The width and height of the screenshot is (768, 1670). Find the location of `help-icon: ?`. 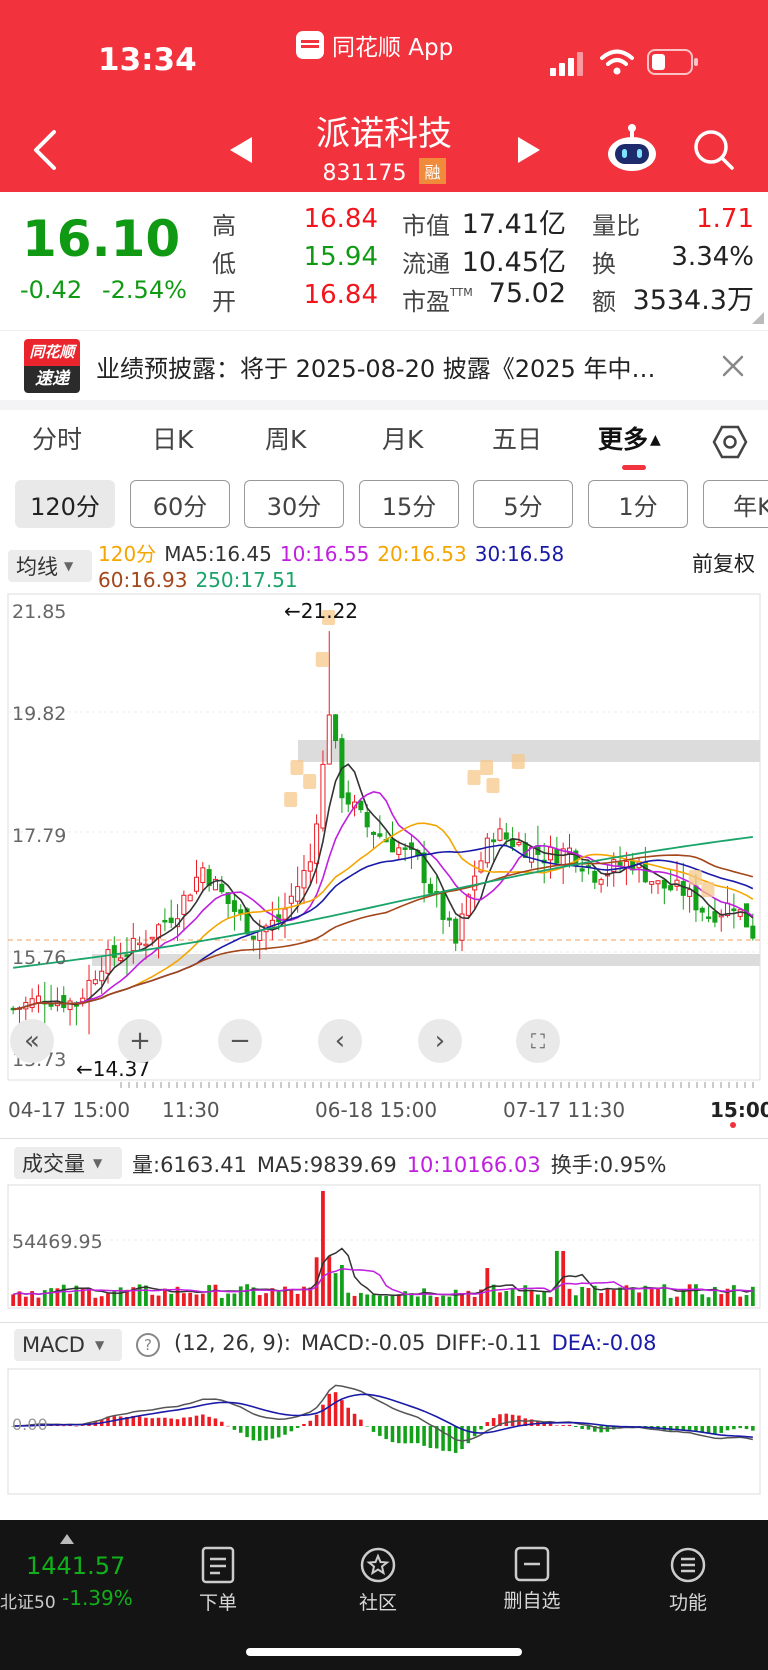

help-icon: ? is located at coordinates (148, 1345).